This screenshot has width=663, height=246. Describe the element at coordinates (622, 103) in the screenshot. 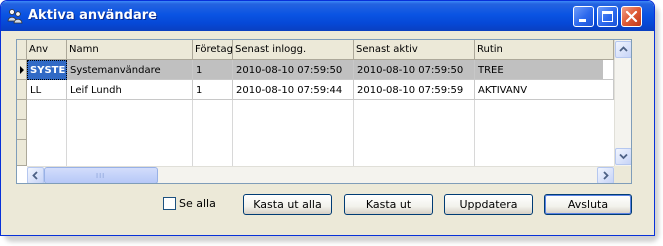

I see `vertical-scrollbar` at that location.